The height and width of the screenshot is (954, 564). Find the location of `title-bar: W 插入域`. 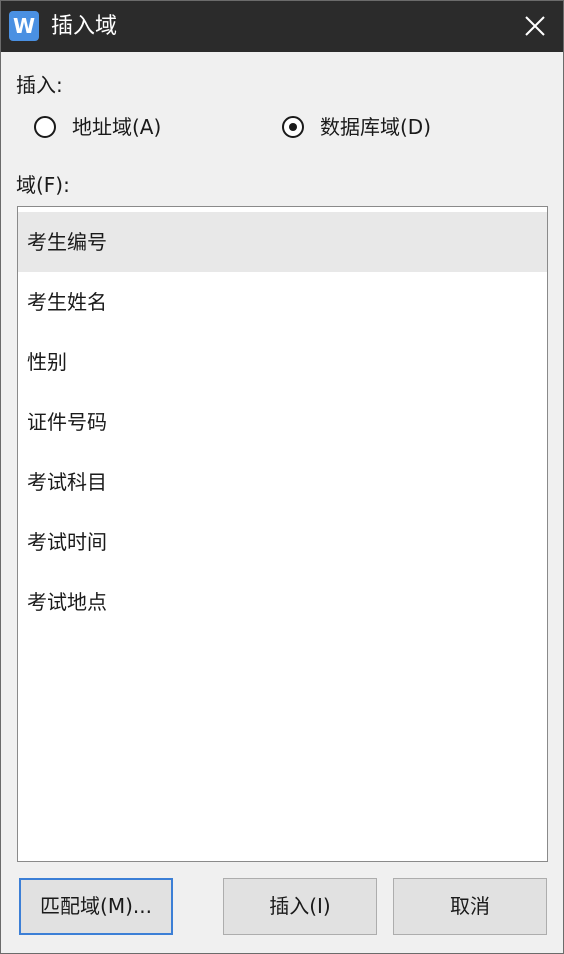

title-bar: W 插入域 is located at coordinates (282, 26).